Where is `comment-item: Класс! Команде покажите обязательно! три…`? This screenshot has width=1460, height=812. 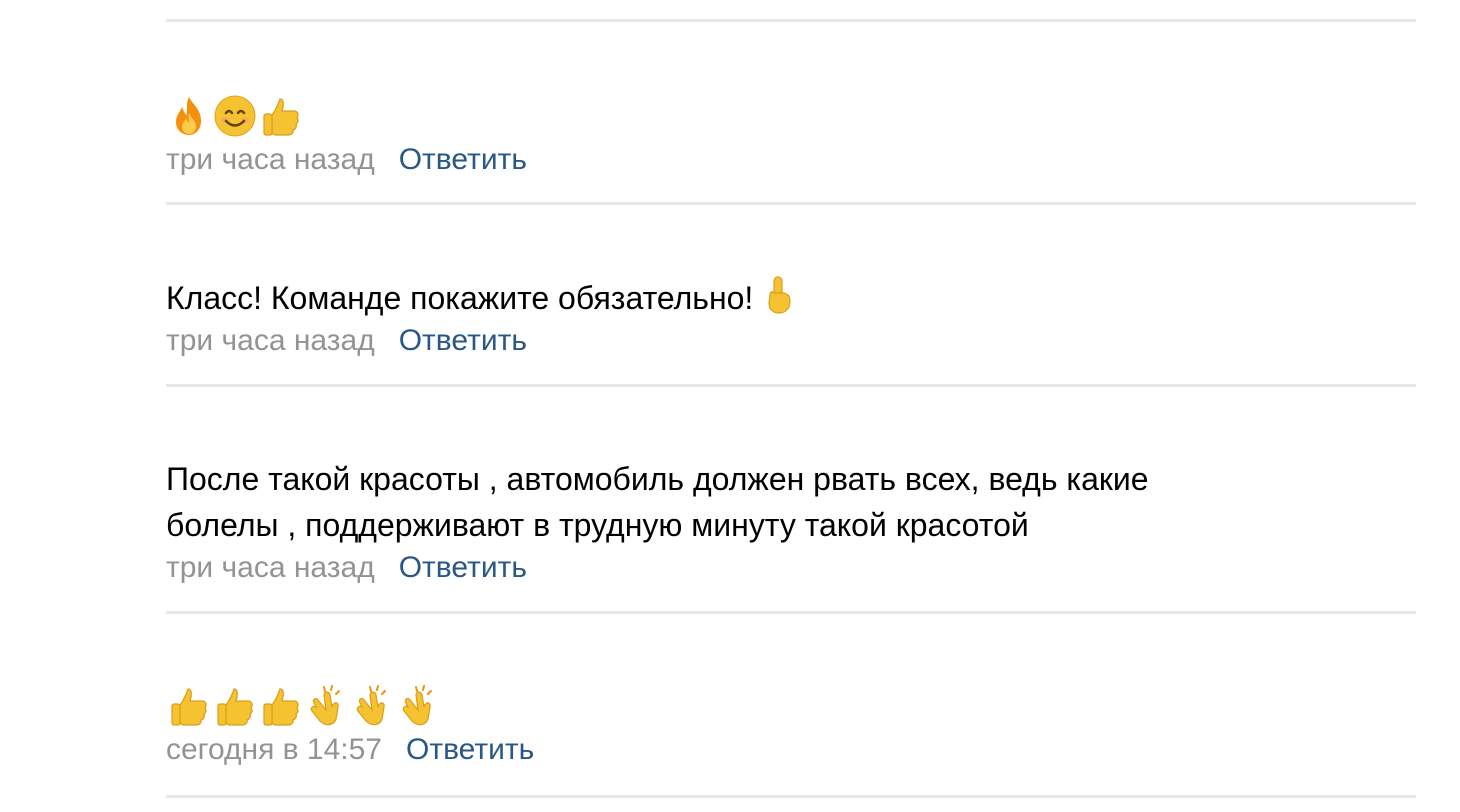
comment-item: Класс! Команде покажите обязательно! три… is located at coordinates (791, 318).